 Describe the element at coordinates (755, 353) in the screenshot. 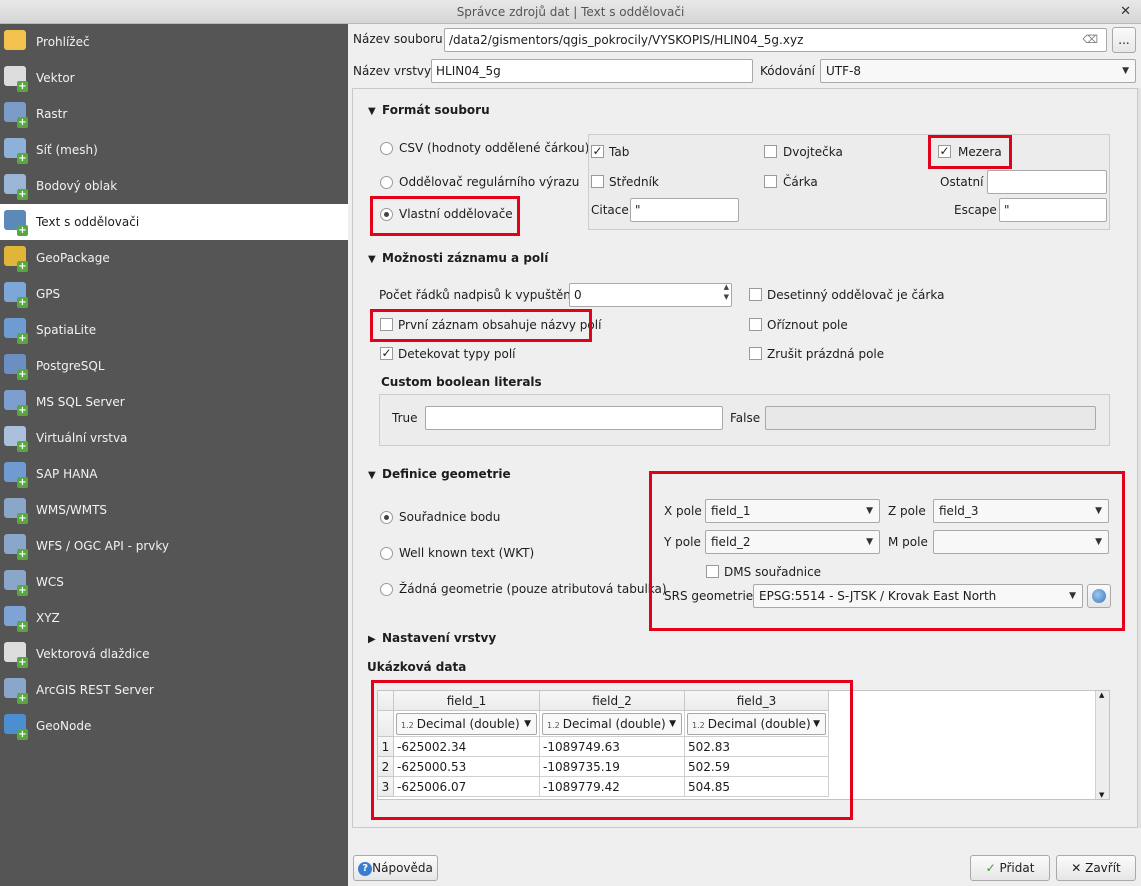

I see `discard-empty-checkbox` at that location.